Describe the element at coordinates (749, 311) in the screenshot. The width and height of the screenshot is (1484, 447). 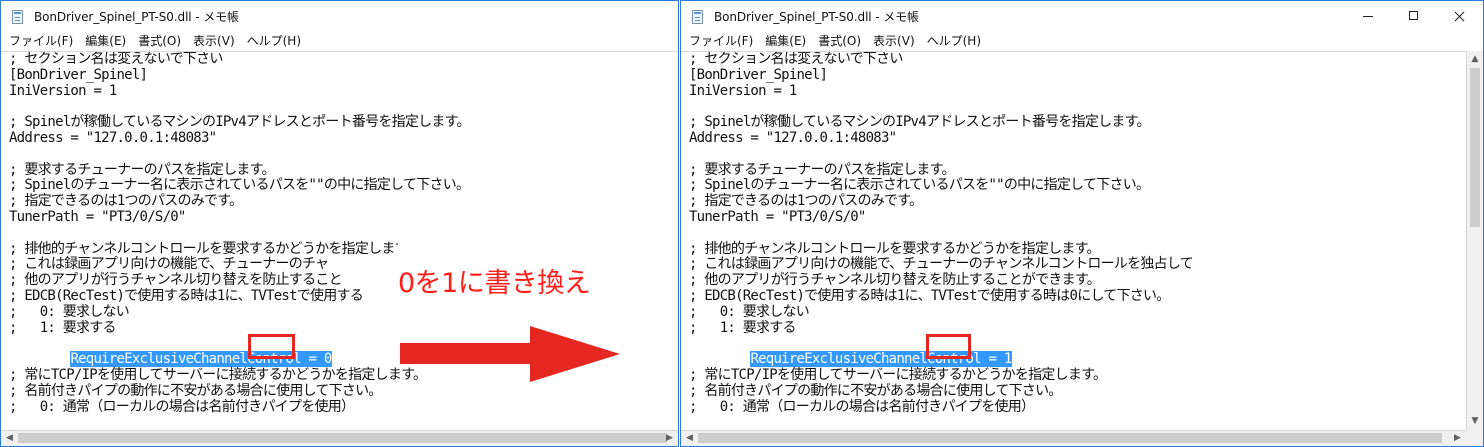
I see `right-editor-line: ; 0: 要求しない` at that location.